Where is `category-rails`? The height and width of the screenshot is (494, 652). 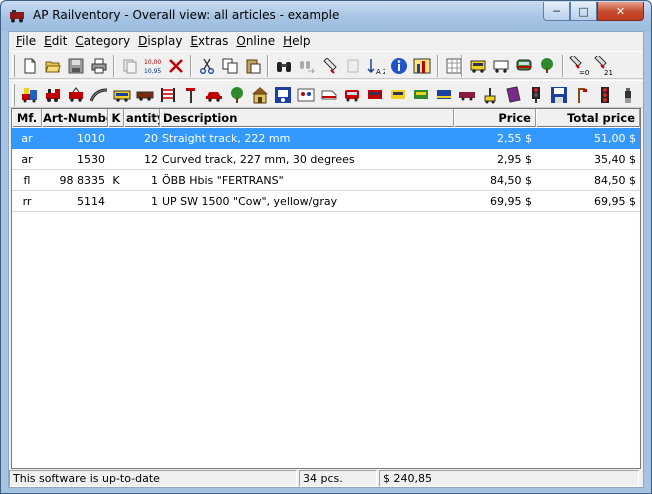
category-rails is located at coordinates (168, 95).